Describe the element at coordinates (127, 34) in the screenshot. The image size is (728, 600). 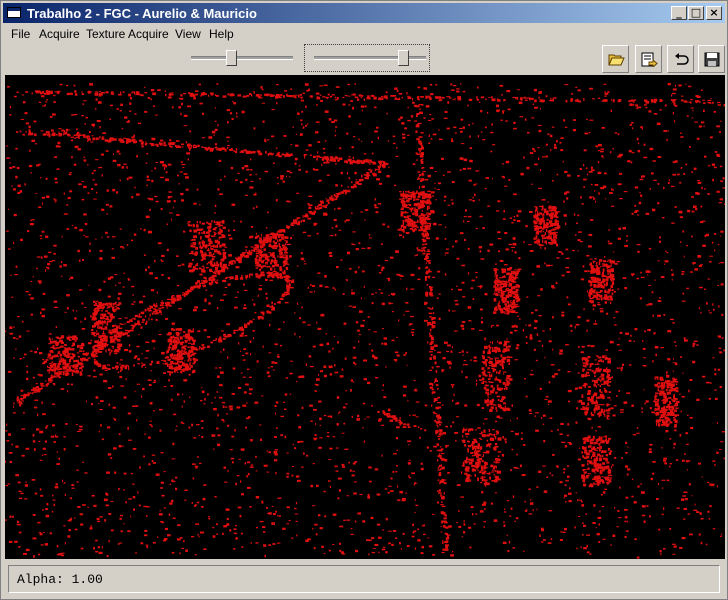
I see `menu-texture-acquire: Texture Acquire` at that location.